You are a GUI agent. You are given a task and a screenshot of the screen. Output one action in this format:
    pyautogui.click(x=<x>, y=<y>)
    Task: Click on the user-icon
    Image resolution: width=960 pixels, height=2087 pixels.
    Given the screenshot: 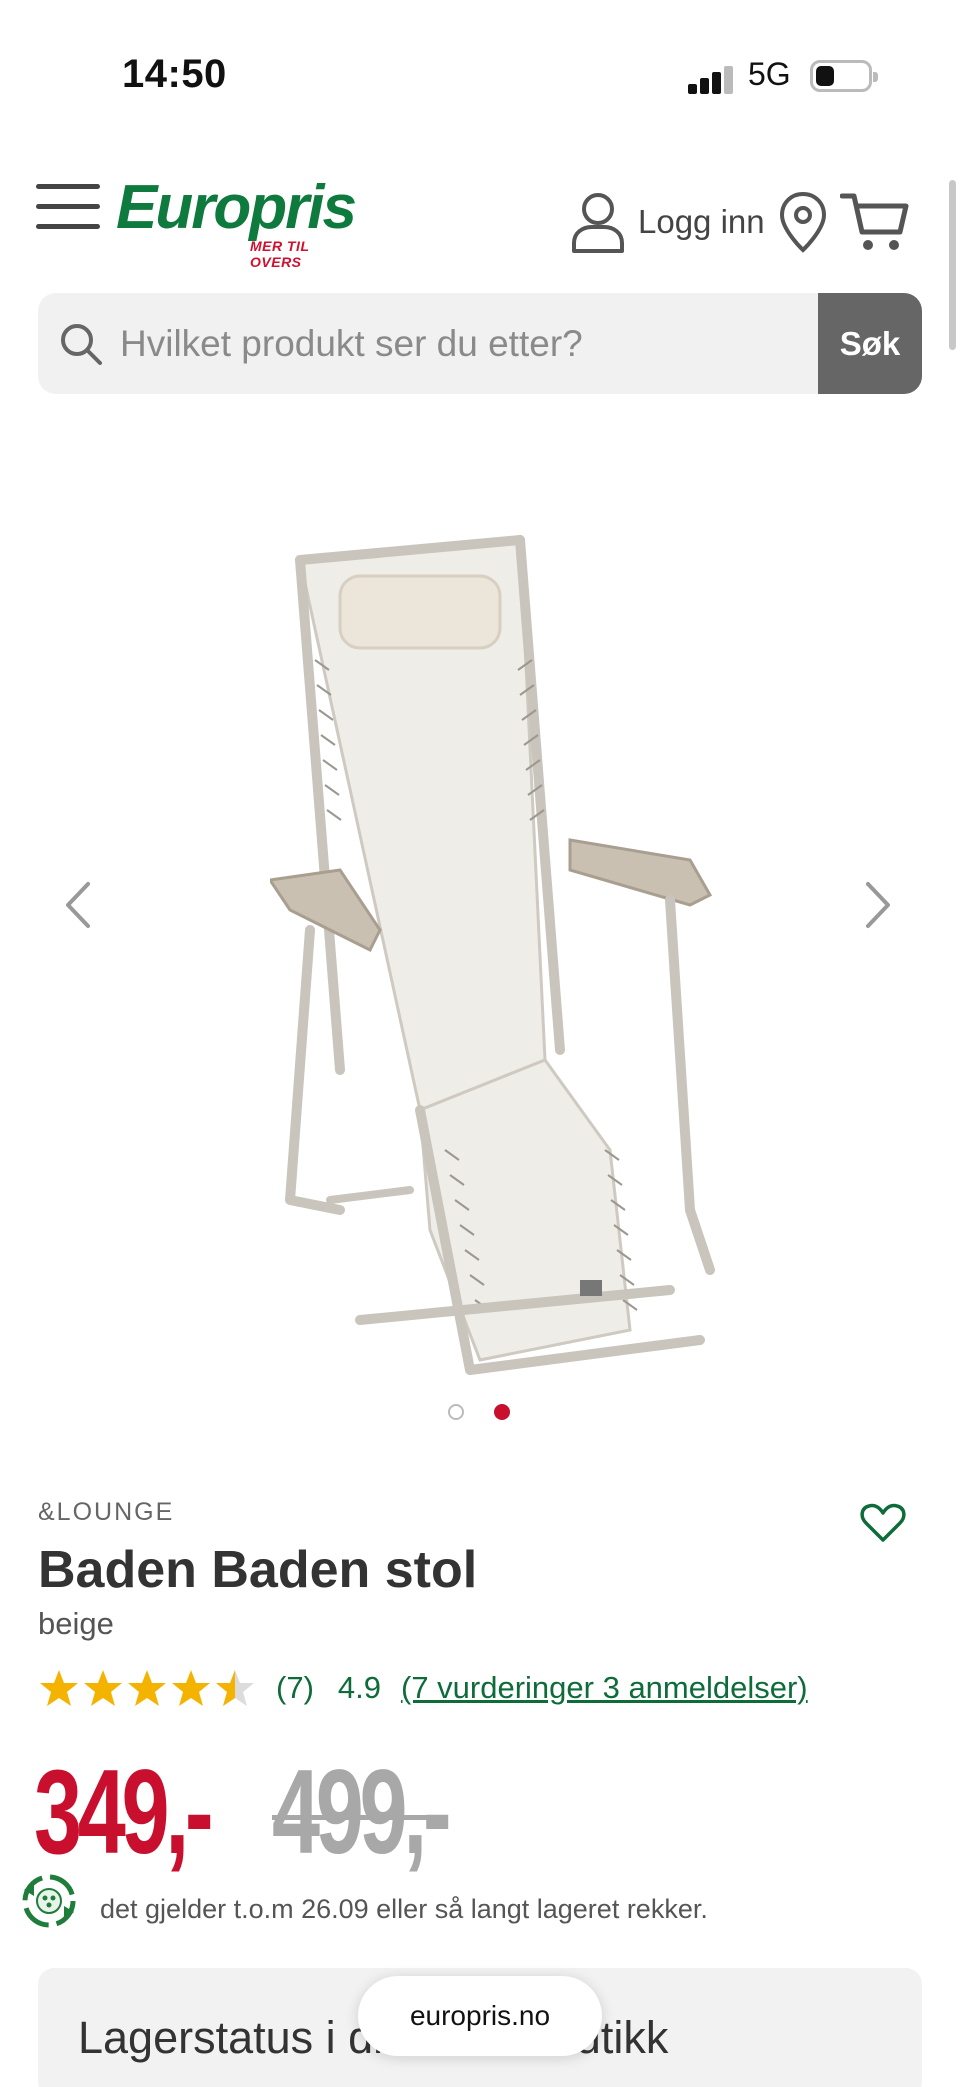 What is the action you would take?
    pyautogui.click(x=598, y=223)
    